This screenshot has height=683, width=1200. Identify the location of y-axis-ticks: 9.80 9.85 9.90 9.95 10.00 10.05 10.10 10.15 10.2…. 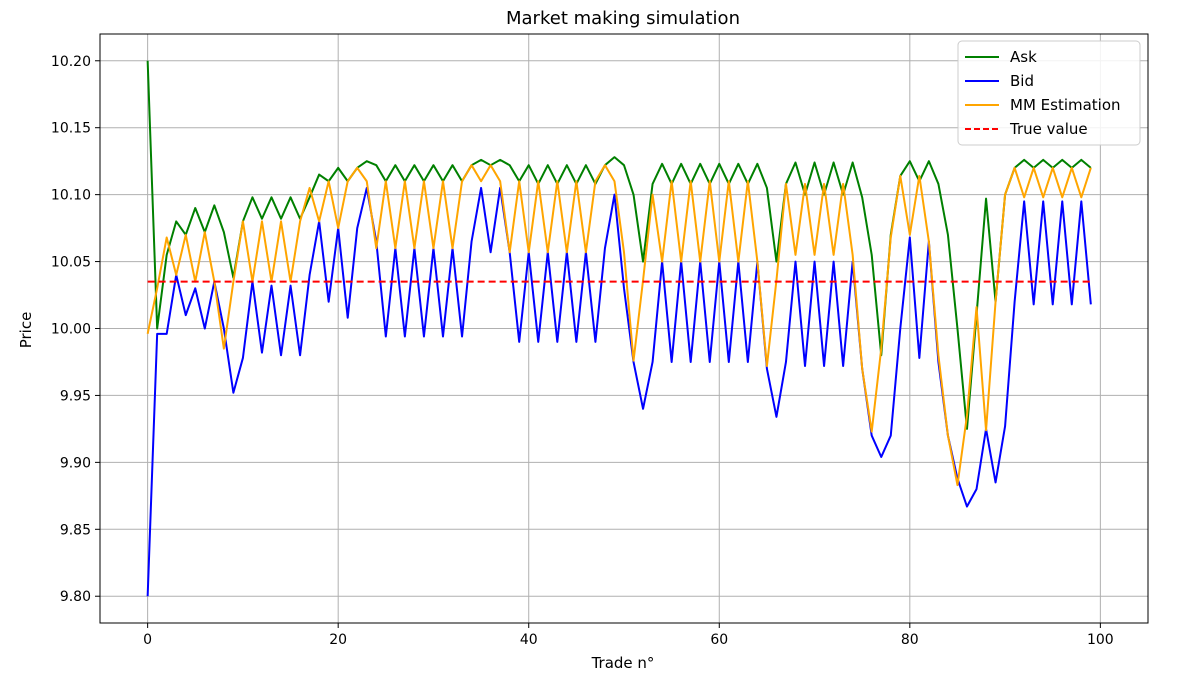
(75, 329).